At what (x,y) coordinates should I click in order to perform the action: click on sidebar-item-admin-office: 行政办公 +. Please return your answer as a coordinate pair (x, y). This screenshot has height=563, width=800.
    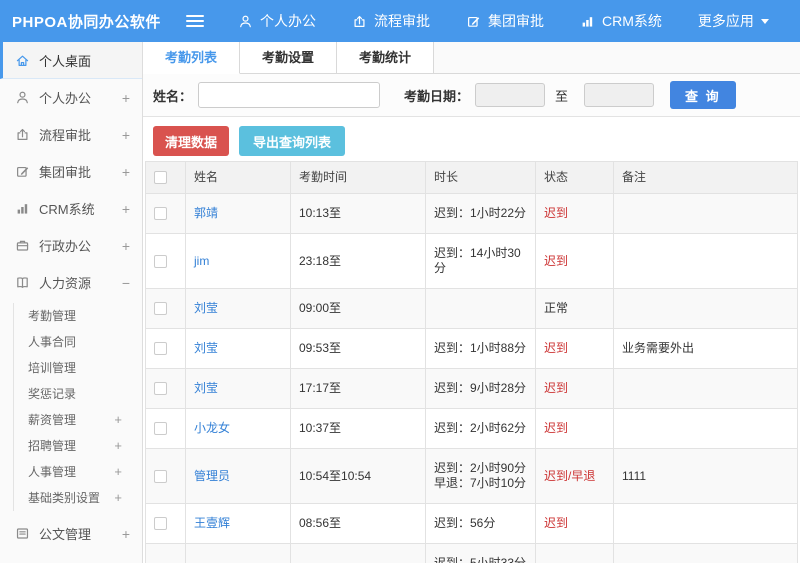
    Looking at the image, I should click on (71, 245).